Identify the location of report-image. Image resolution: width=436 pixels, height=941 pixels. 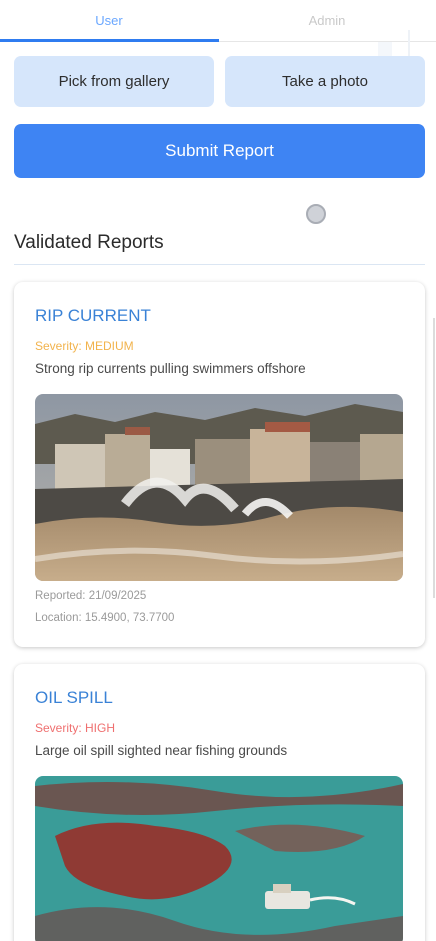
(219, 858).